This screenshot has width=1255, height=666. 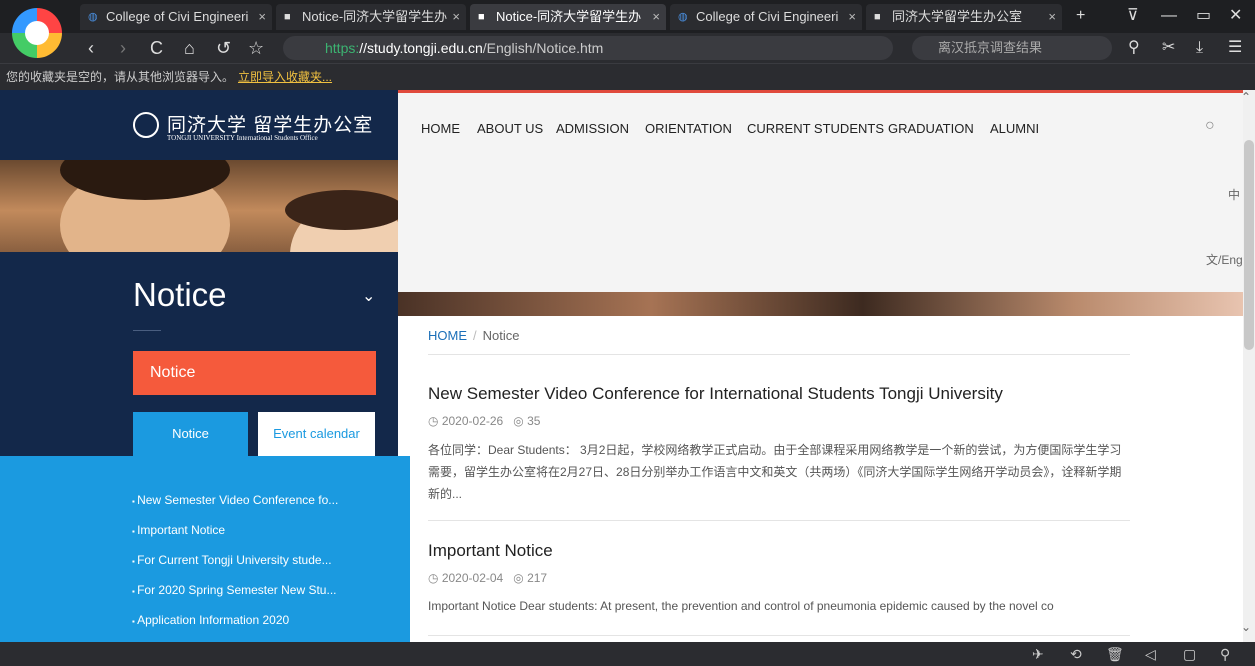 I want to click on notice-date: 2020-02-04, so click(x=472, y=578).